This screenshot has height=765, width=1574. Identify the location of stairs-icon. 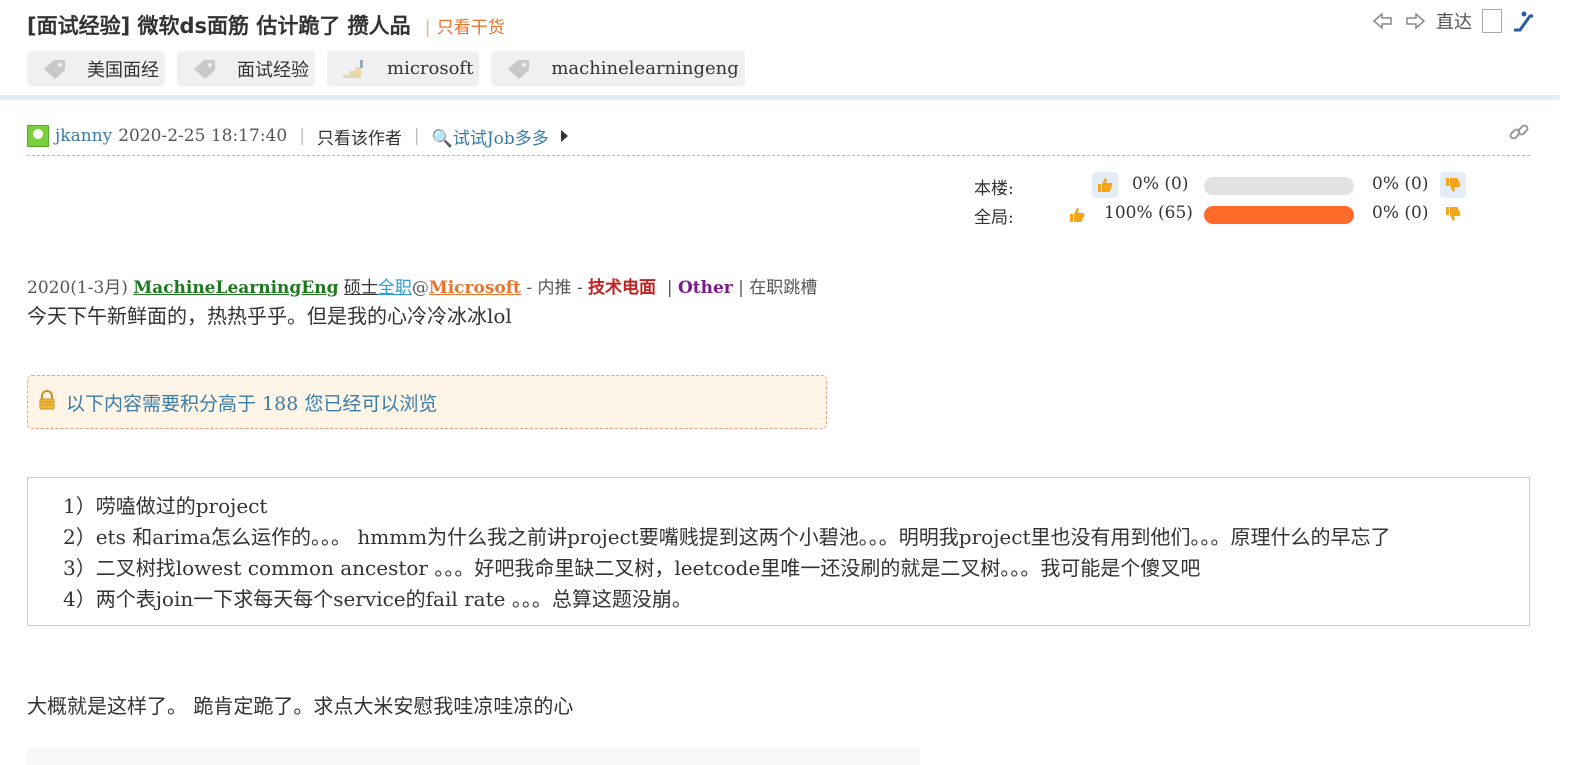
(355, 69).